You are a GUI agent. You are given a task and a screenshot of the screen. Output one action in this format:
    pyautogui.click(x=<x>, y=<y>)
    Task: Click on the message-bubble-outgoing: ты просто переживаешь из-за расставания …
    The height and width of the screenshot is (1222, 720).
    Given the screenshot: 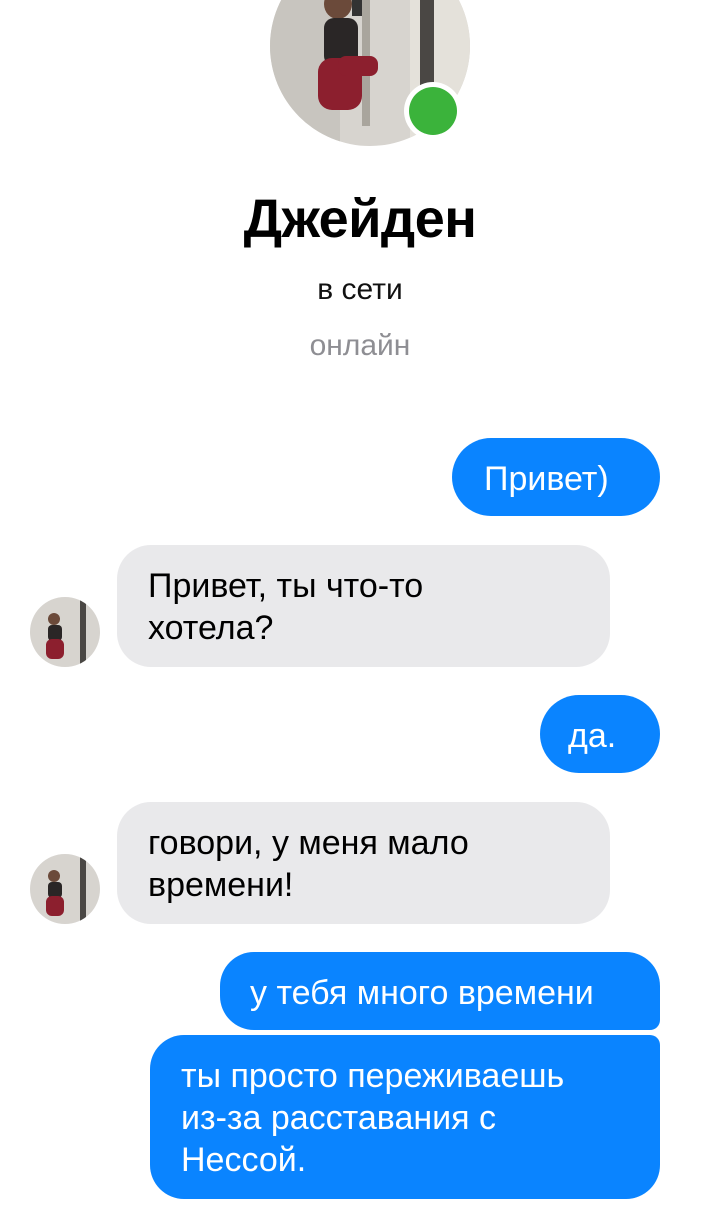 What is the action you would take?
    pyautogui.click(x=405, y=1117)
    